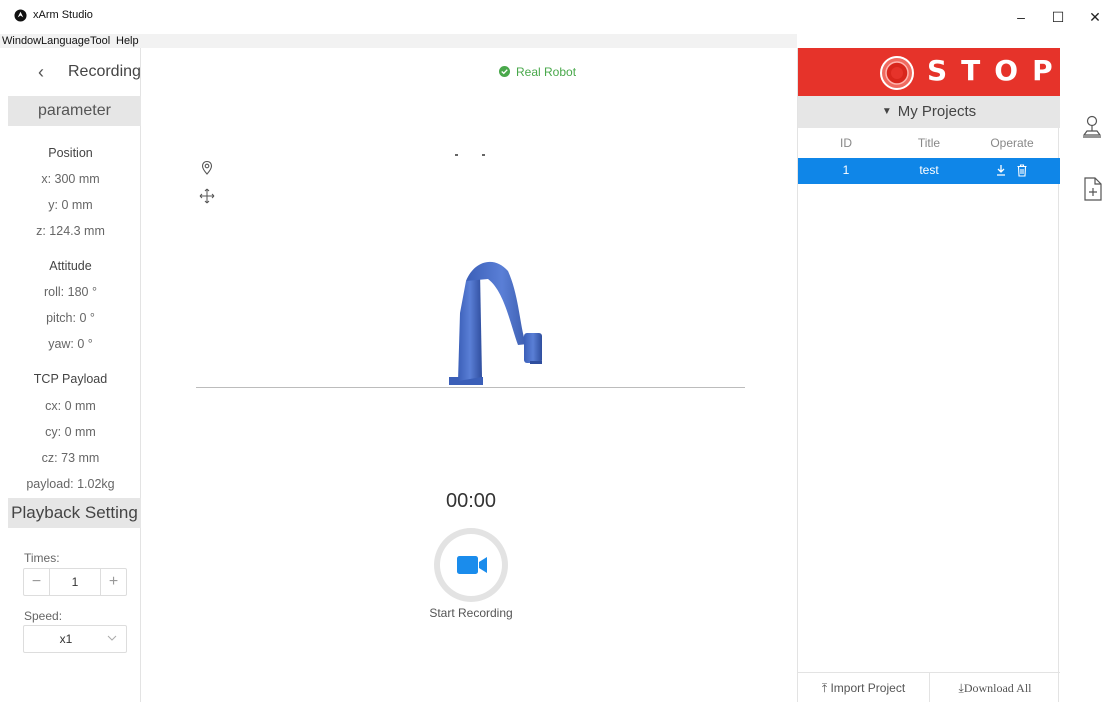 Image resolution: width=1107 pixels, height=702 pixels. What do you see at coordinates (70, 432) in the screenshot?
I see `payload-cy-value: cy: 0 mm` at bounding box center [70, 432].